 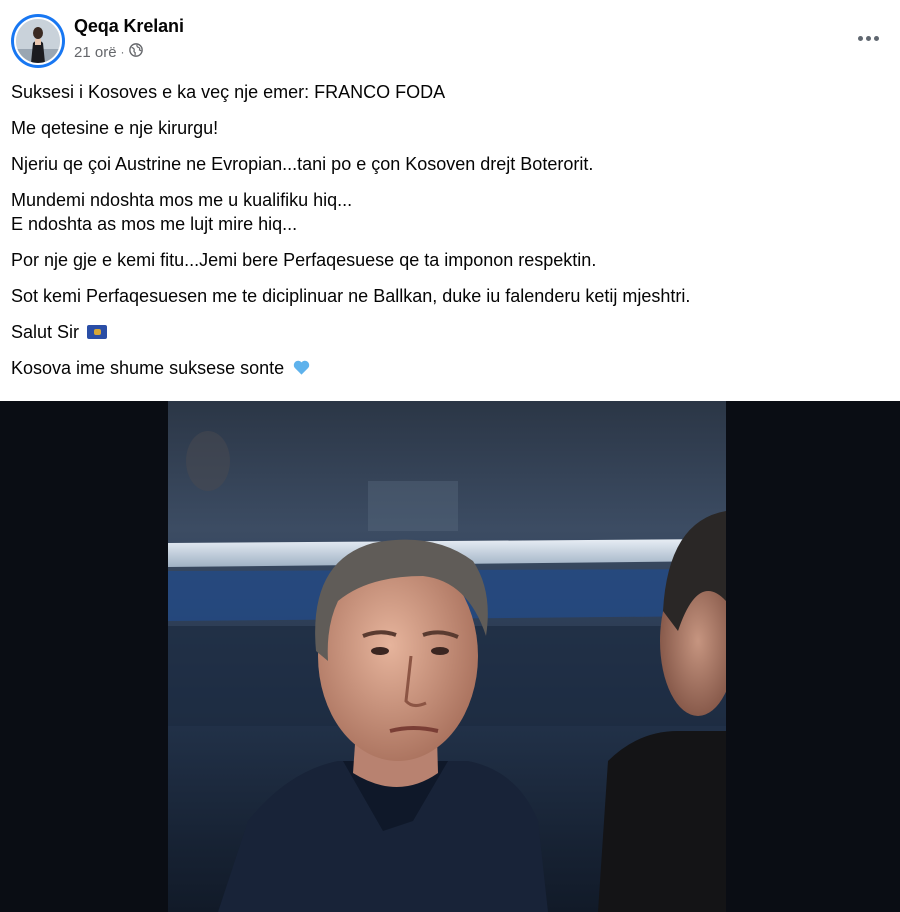 What do you see at coordinates (135, 52) in the screenshot?
I see `globe-icon` at bounding box center [135, 52].